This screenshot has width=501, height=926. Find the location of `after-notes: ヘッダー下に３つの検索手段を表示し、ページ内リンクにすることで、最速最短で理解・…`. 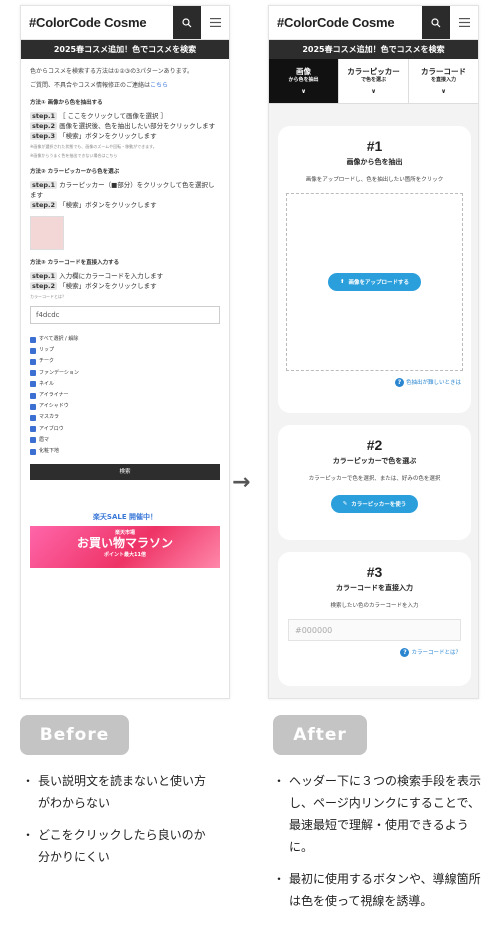

after-notes: ヘッダー下に３つの検索手段を表示し、ページ内リンクにすることで、最速最短で理解・… is located at coordinates (379, 846).